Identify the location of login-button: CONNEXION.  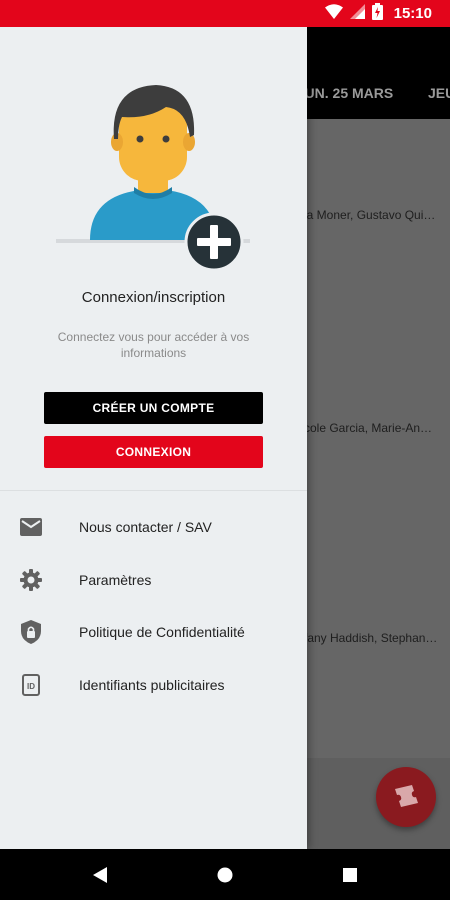
(153, 452).